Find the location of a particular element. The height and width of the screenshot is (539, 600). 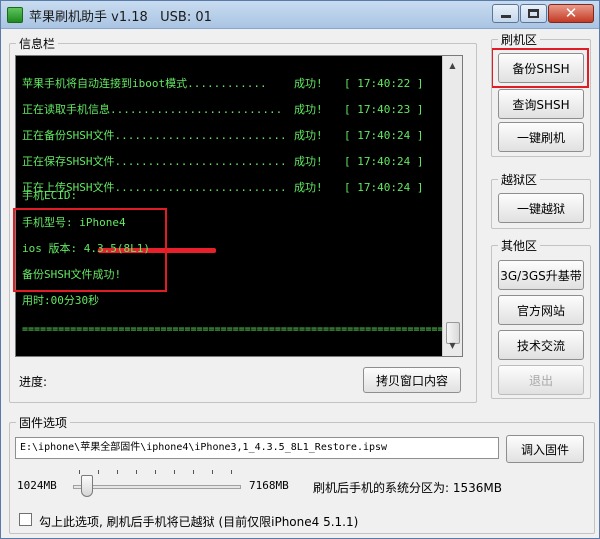

info-panel-label: 信息栏 is located at coordinates (37, 43).